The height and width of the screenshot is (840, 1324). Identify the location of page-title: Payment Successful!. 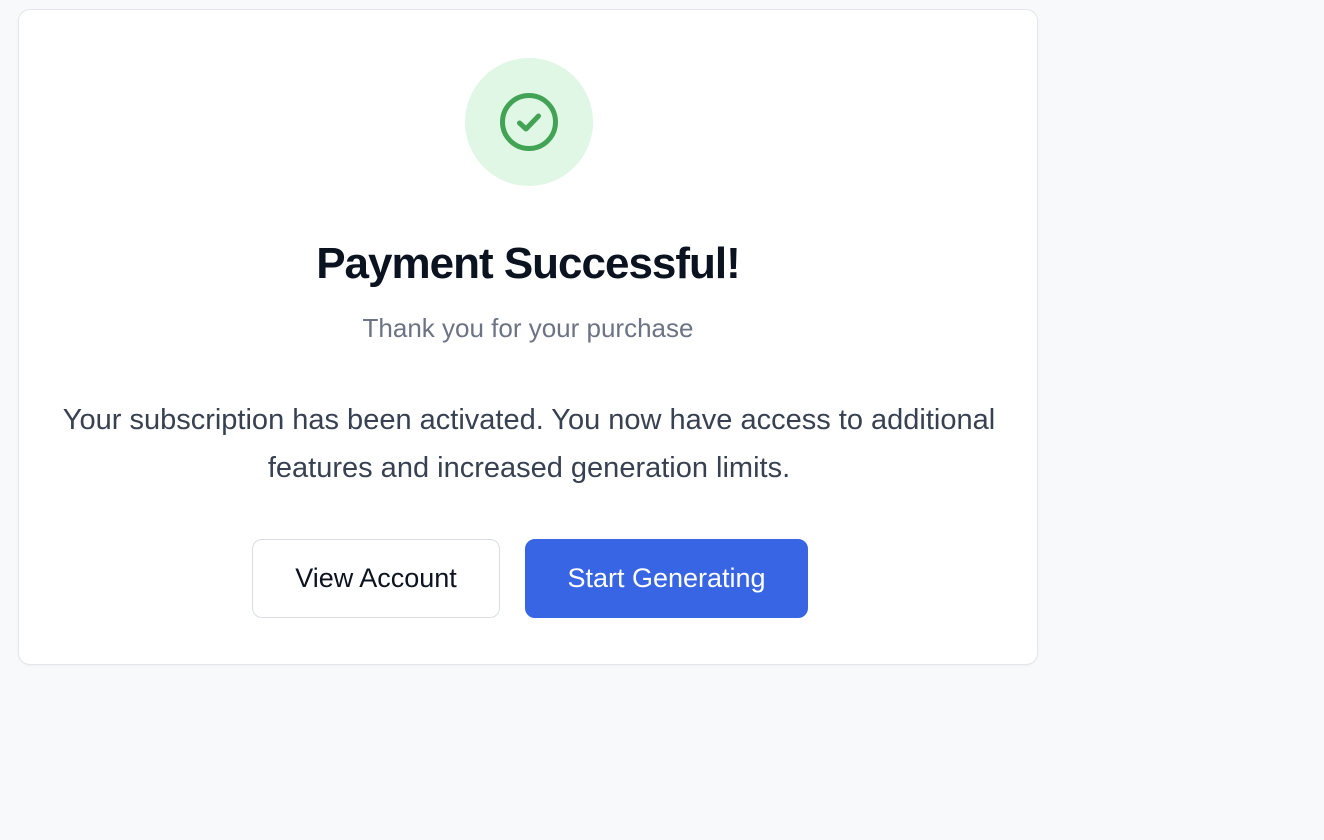
(528, 263).